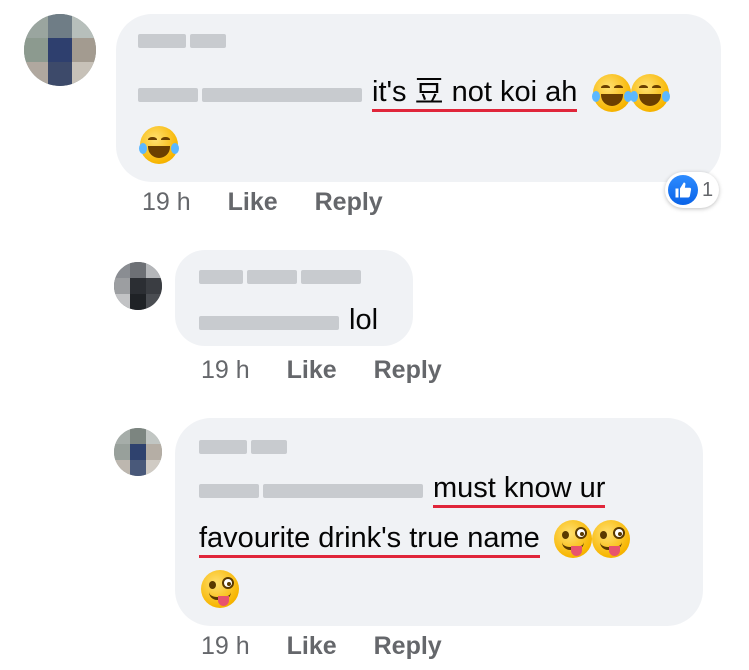 The height and width of the screenshot is (670, 749). What do you see at coordinates (369, 540) in the screenshot?
I see `comment-text-underlined: favourite drink's true name` at bounding box center [369, 540].